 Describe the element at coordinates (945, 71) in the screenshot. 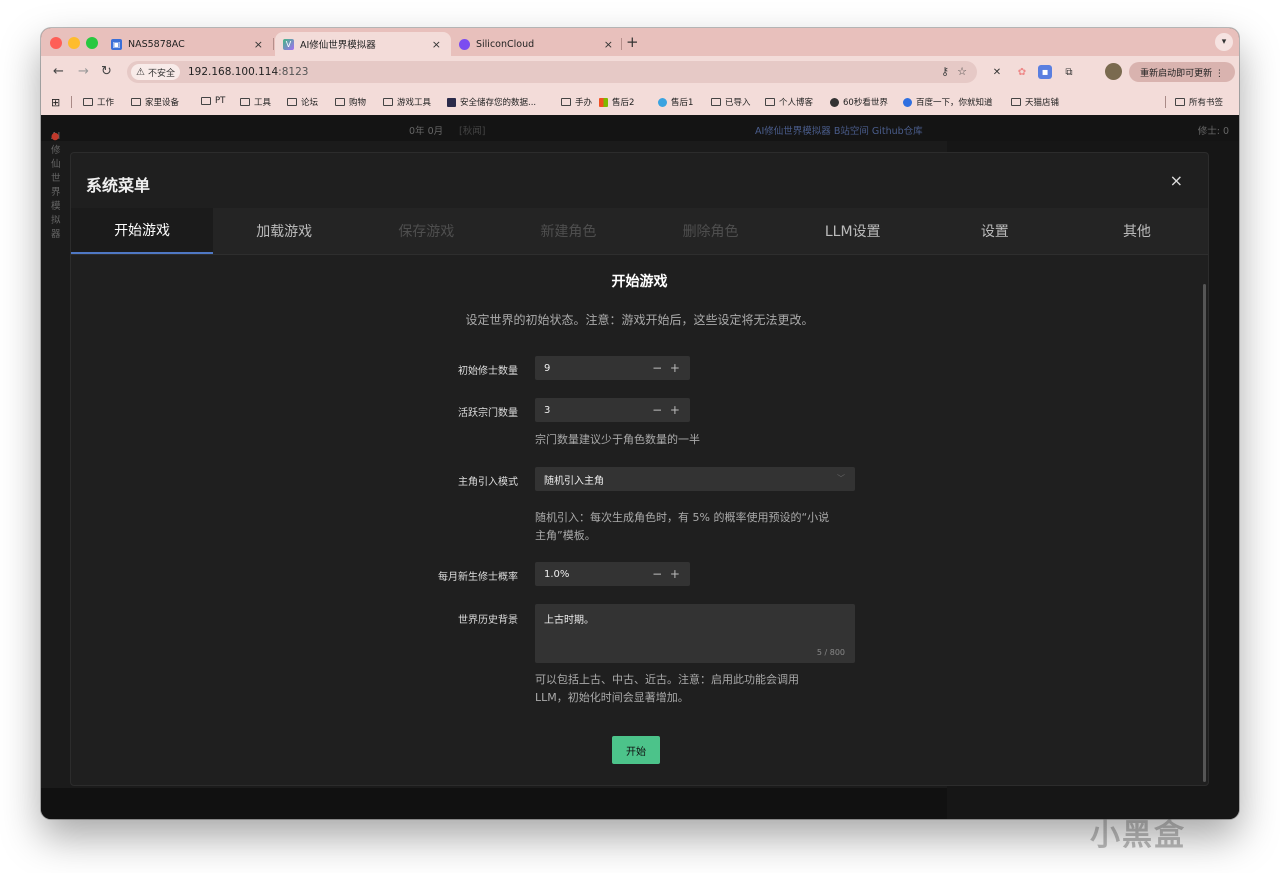

I see `password-key-icon: ⚷` at that location.